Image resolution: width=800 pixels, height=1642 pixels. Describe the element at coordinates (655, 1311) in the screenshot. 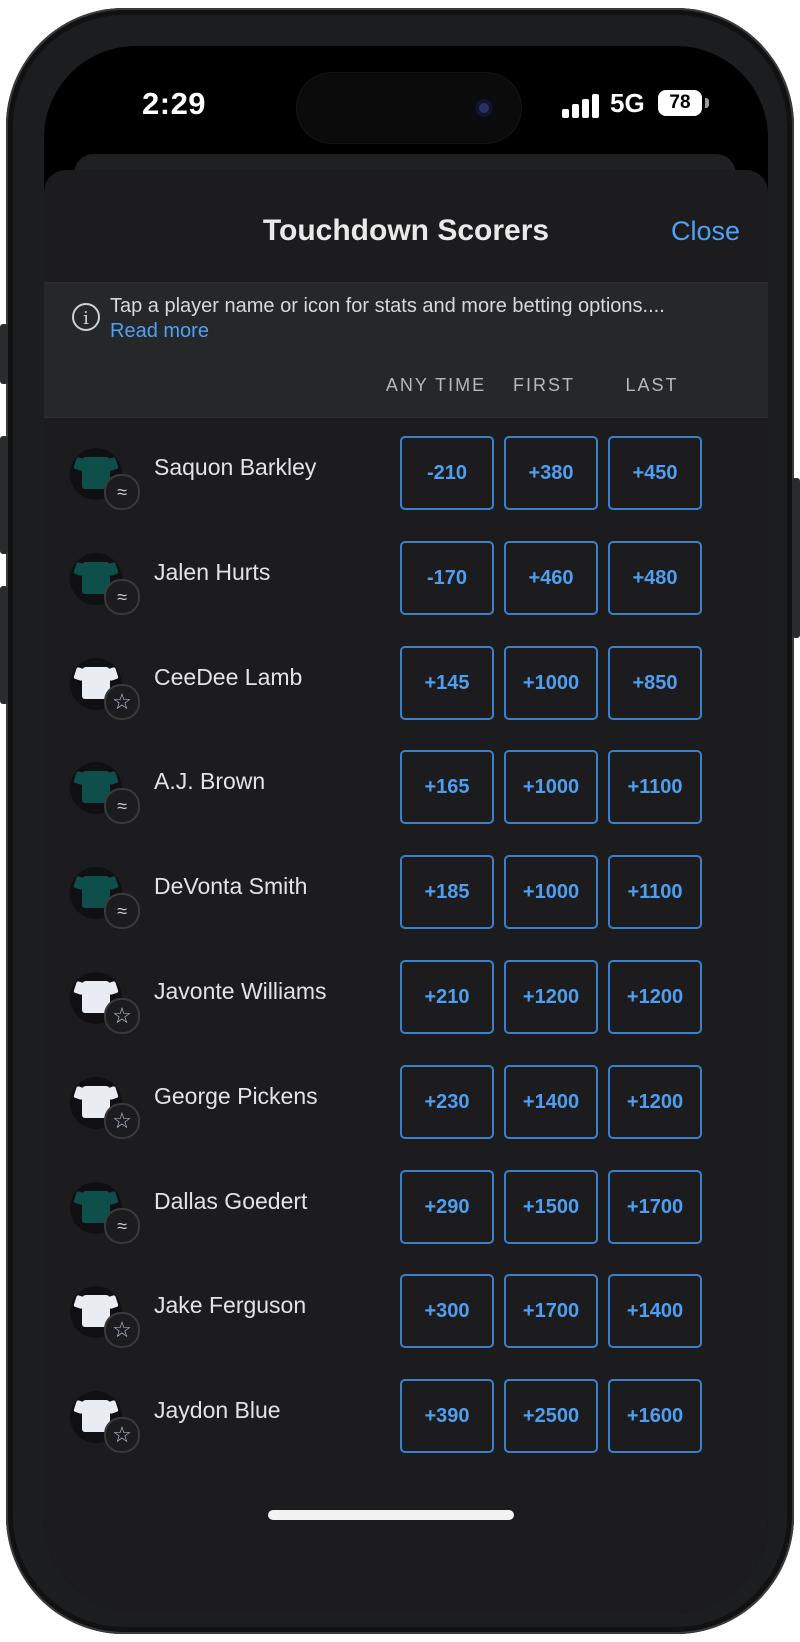

I see `odds-last-button: +1400` at that location.